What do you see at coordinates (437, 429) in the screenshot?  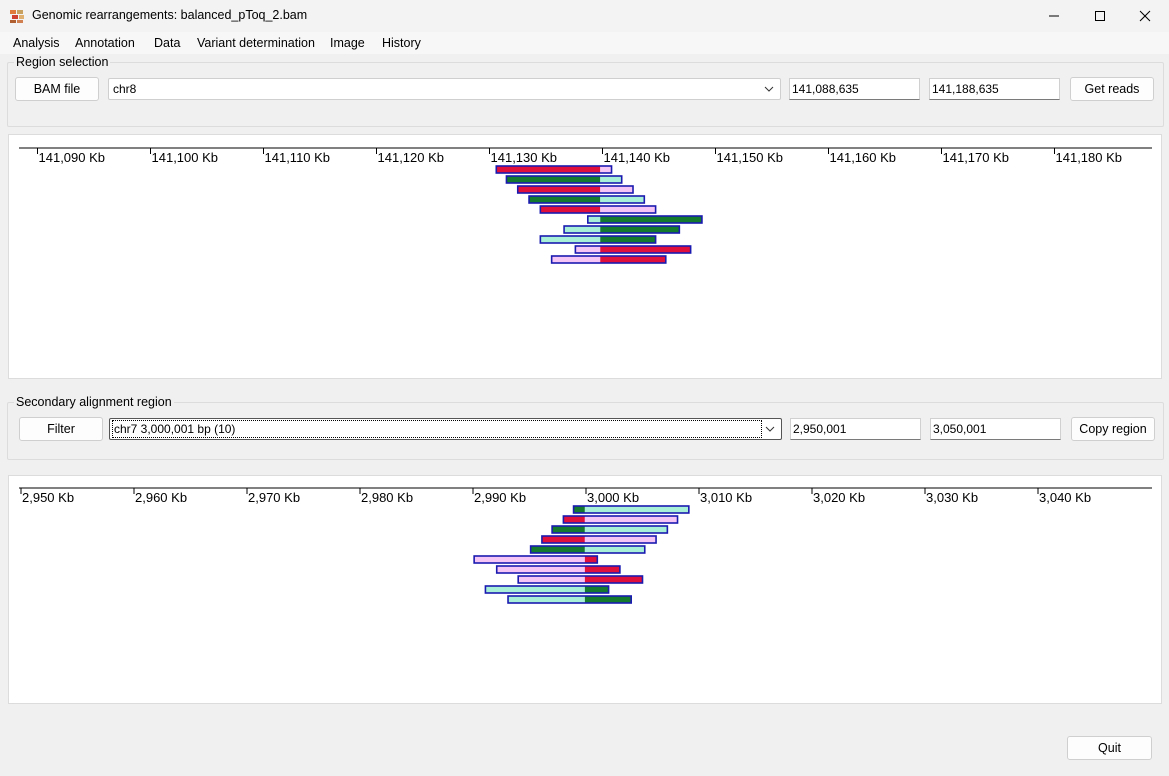 I see `secondary-region-value: chr7 3,000,001 bp (10)` at bounding box center [437, 429].